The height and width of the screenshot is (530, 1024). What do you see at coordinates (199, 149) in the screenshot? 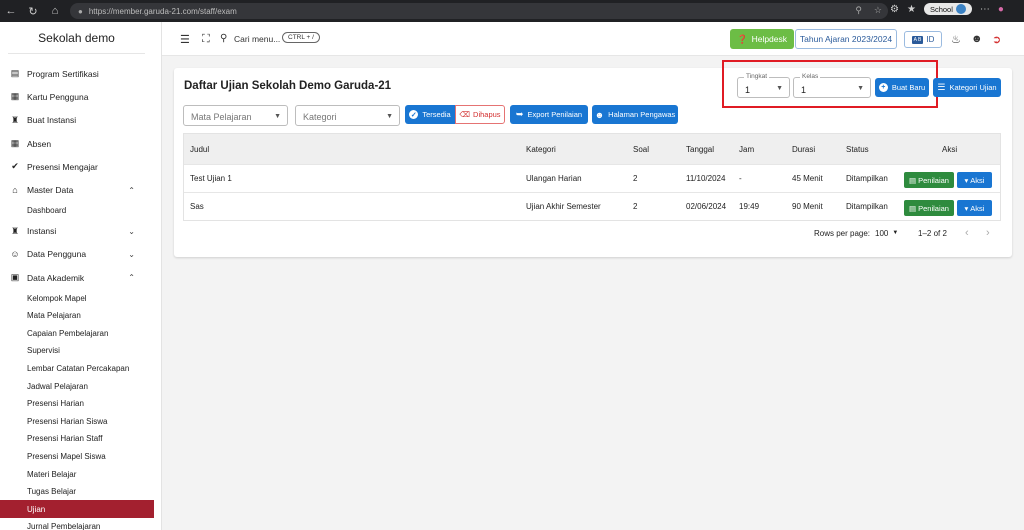
I see `header-judul: Judul` at bounding box center [199, 149].